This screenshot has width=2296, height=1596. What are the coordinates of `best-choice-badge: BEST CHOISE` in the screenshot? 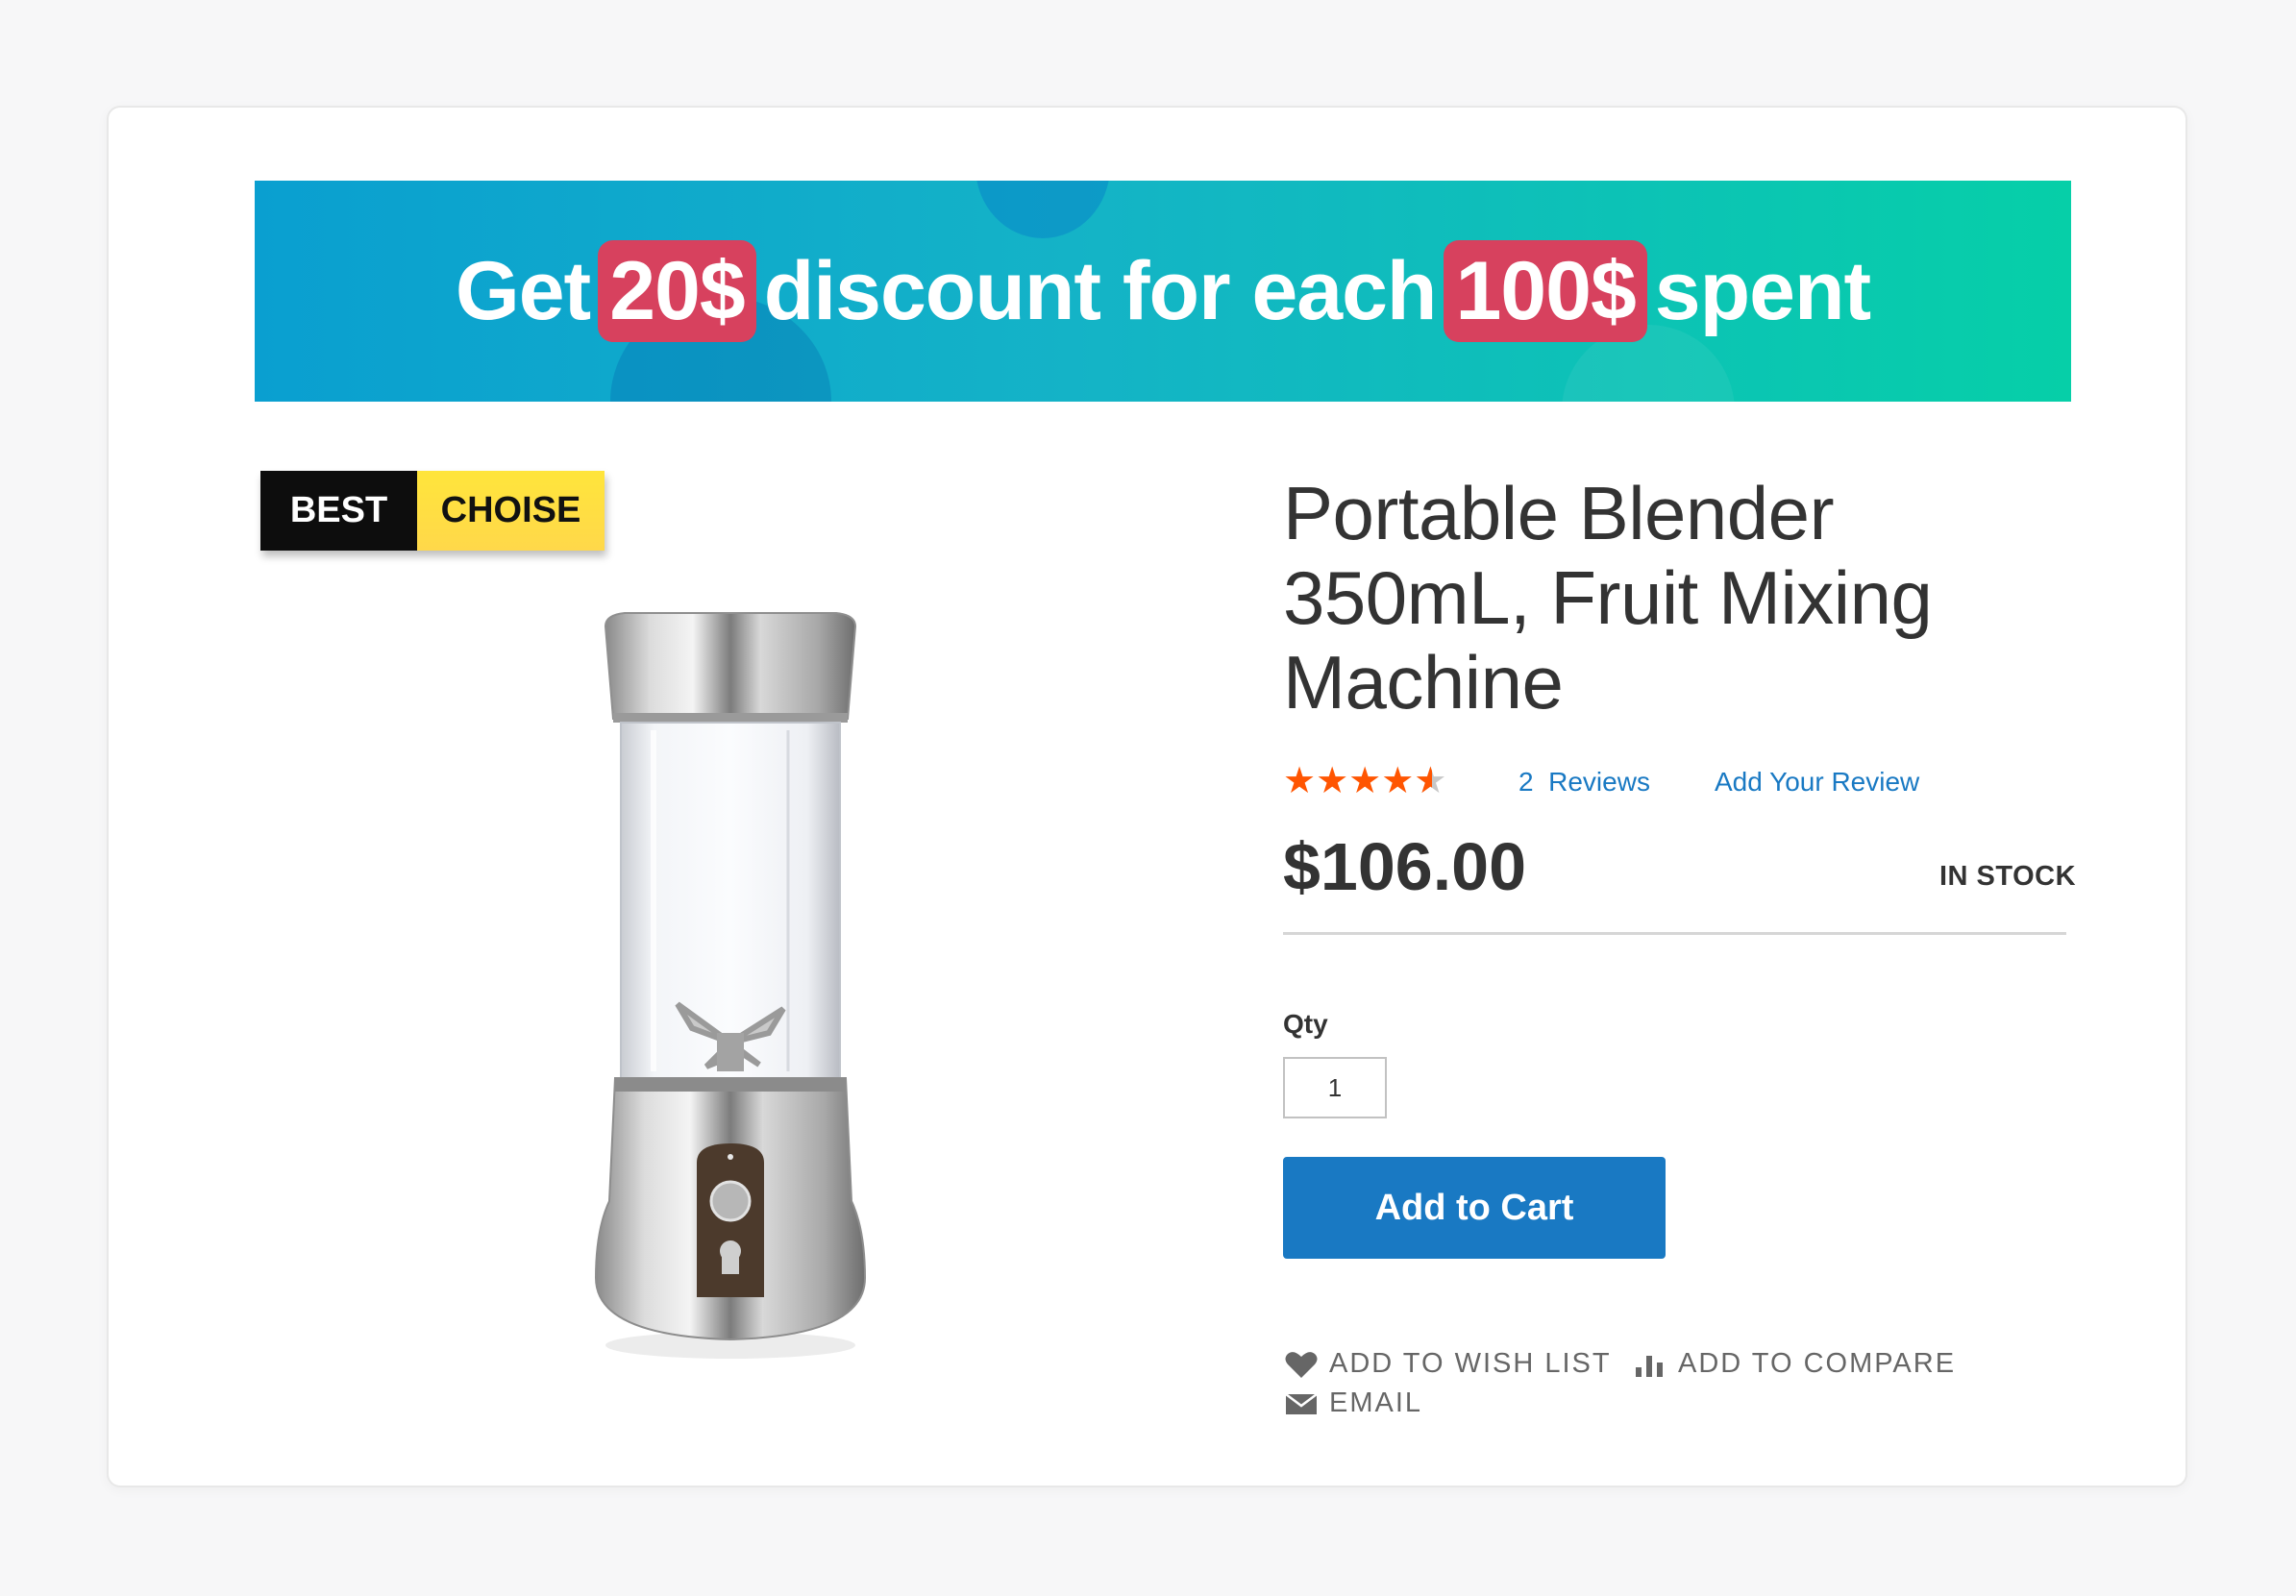 It's located at (432, 511).